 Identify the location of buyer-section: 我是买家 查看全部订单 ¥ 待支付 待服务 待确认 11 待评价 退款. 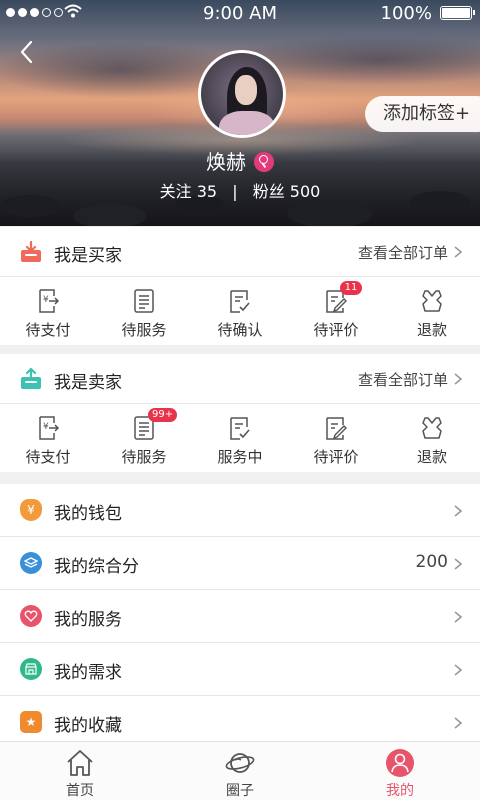
(240, 286).